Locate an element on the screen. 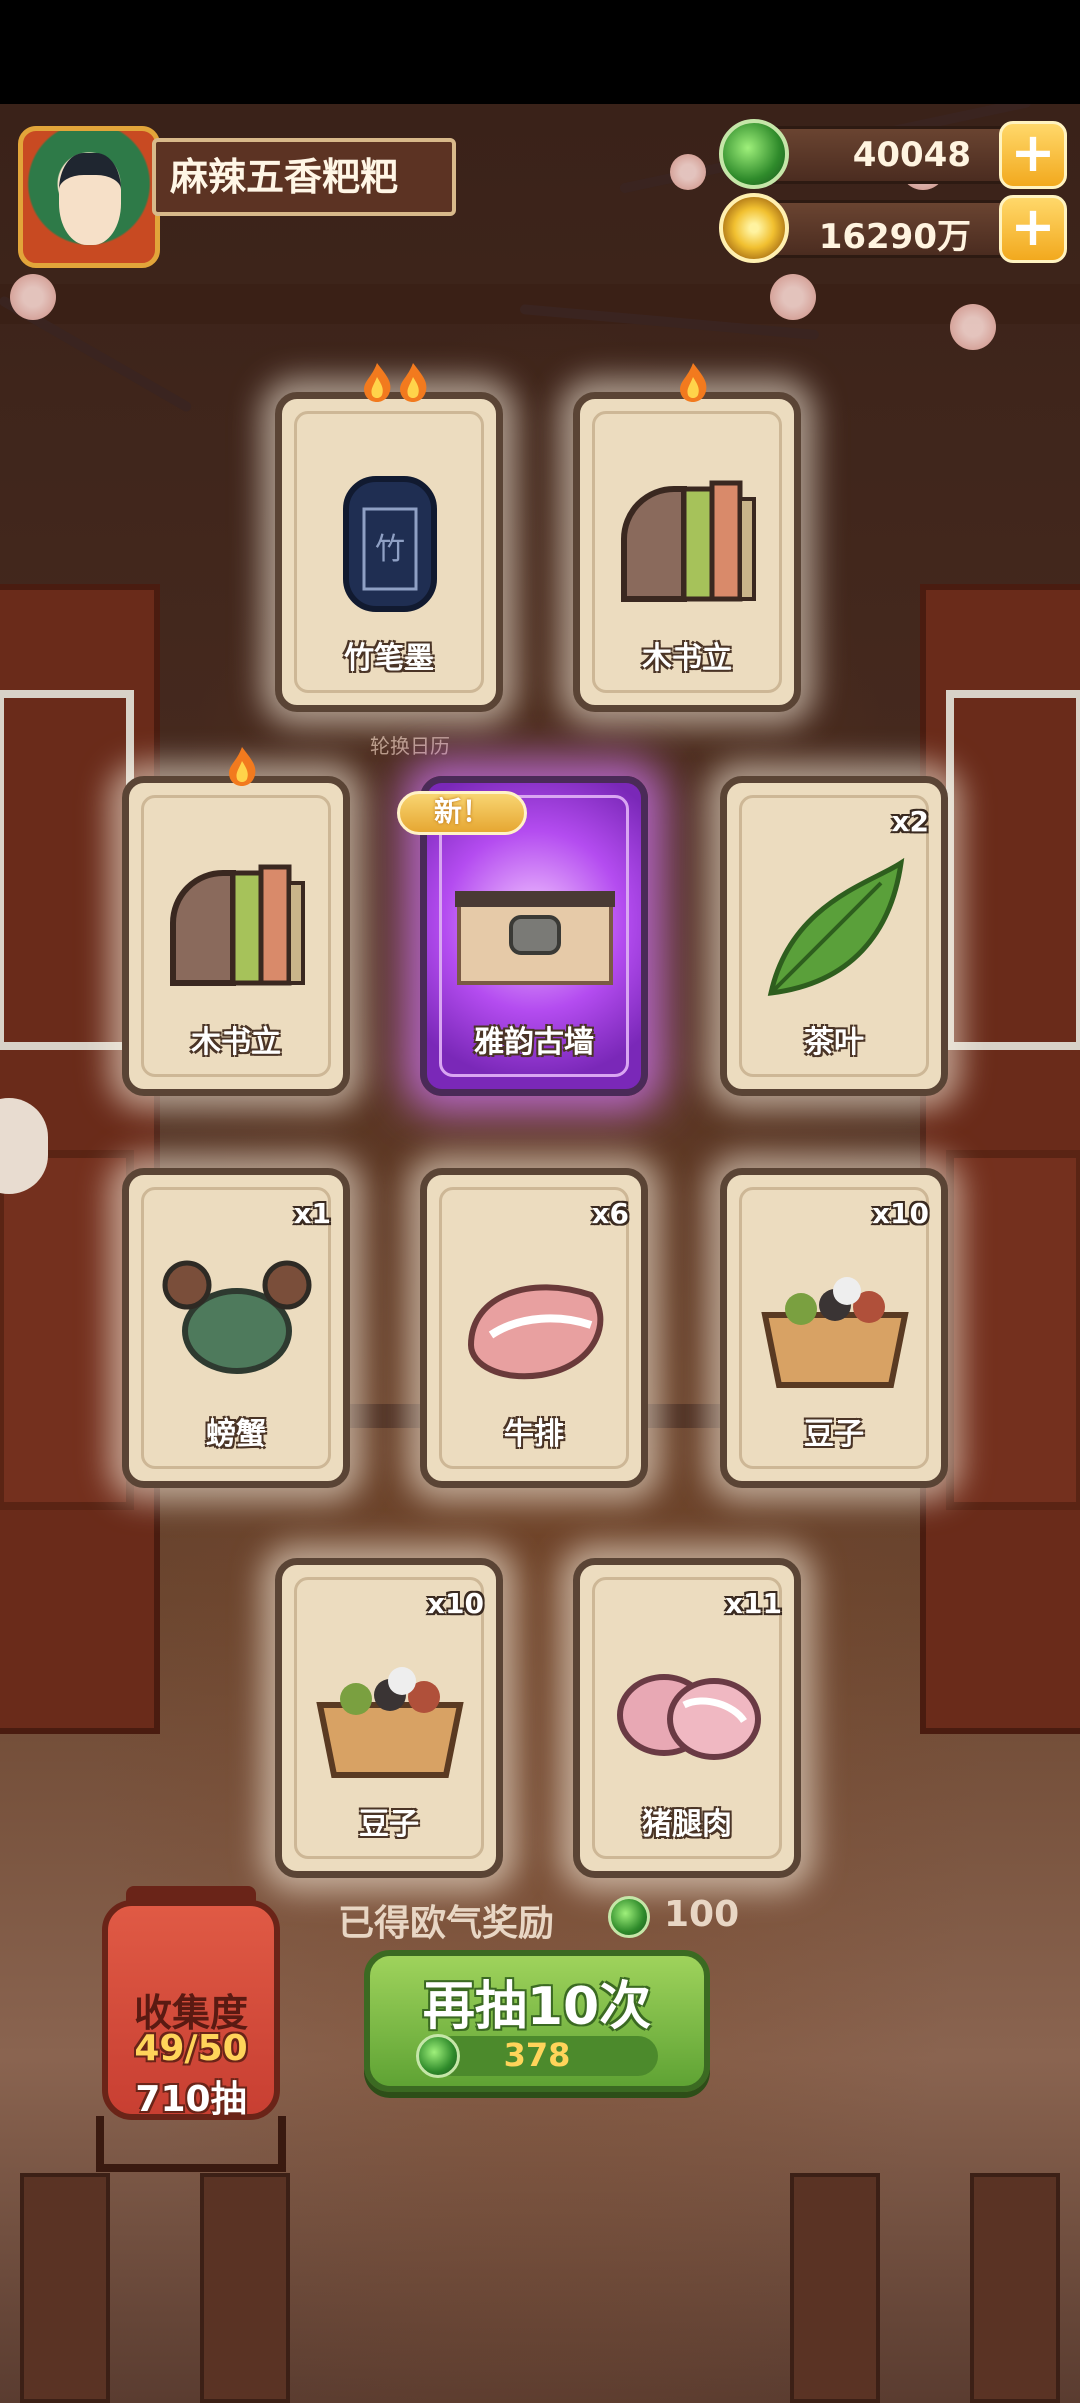 The height and width of the screenshot is (2403, 1080). reward-card-6: 螃蟹 x1 is located at coordinates (236, 1328).